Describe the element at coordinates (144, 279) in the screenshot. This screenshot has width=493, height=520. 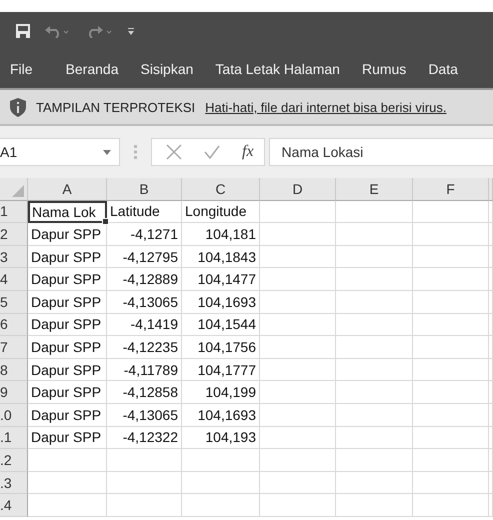
I see `table-cell: -4,12889` at that location.